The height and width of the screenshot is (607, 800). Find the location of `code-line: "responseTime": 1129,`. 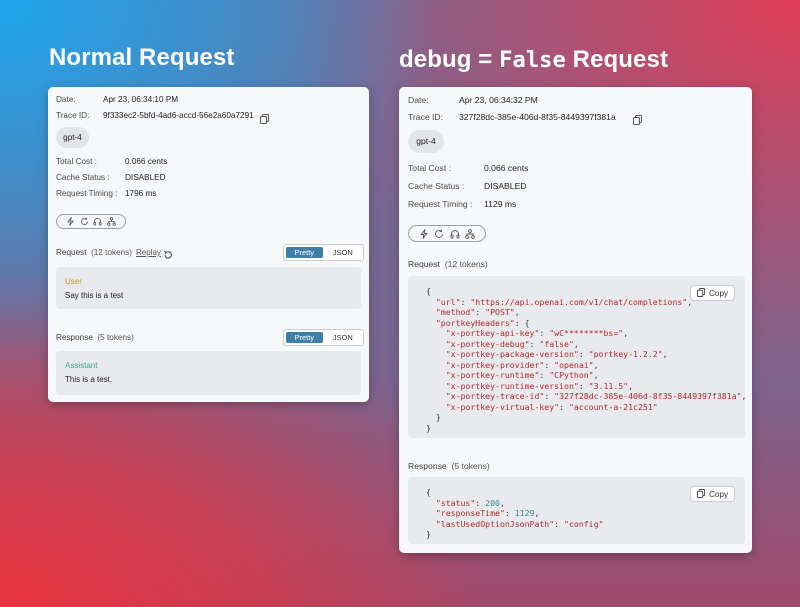

code-line: "responseTime": 1129, is located at coordinates (514, 513).